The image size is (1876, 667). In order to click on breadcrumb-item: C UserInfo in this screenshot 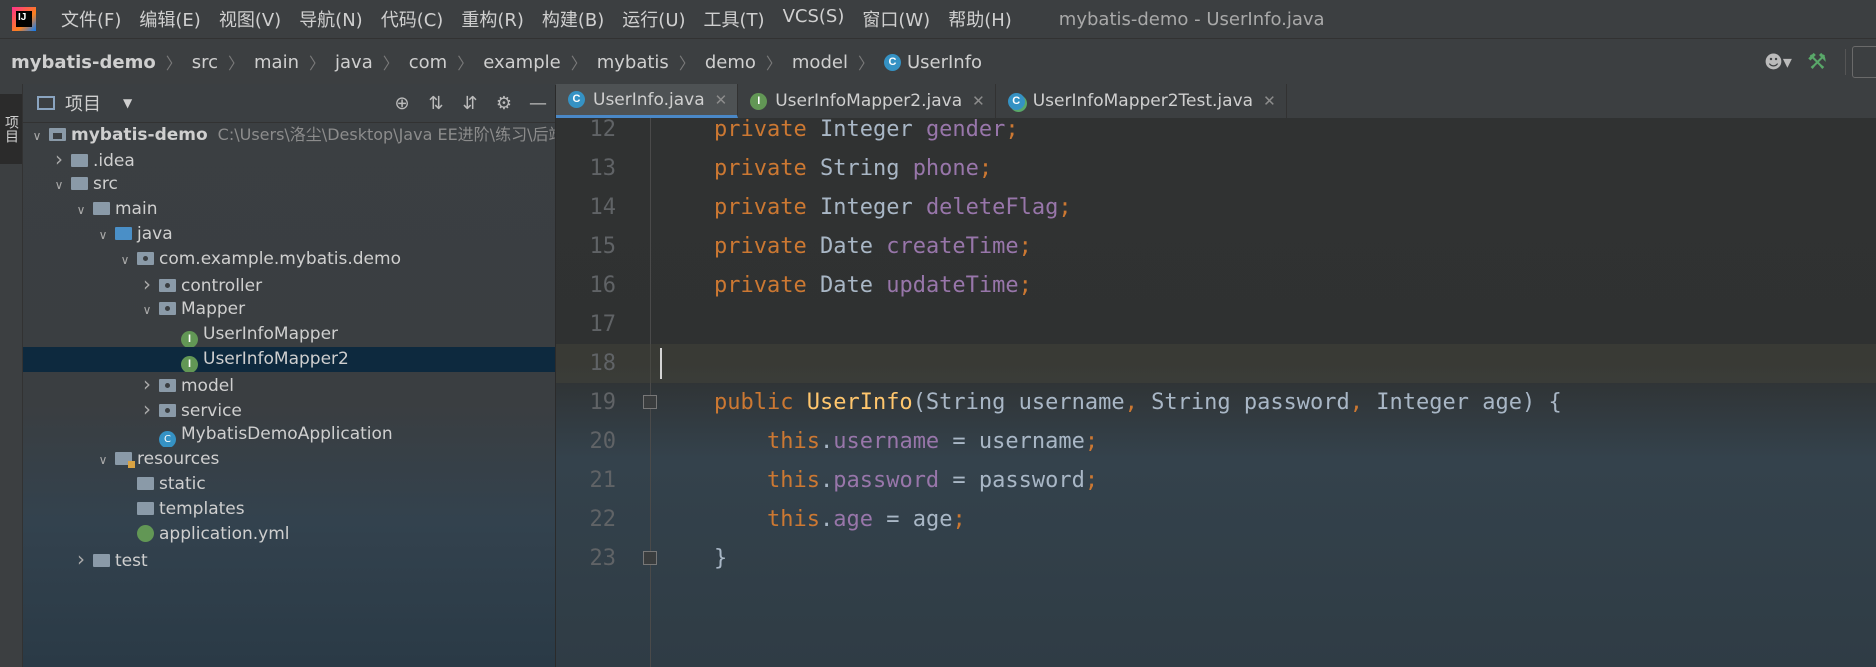, I will do `click(932, 62)`.